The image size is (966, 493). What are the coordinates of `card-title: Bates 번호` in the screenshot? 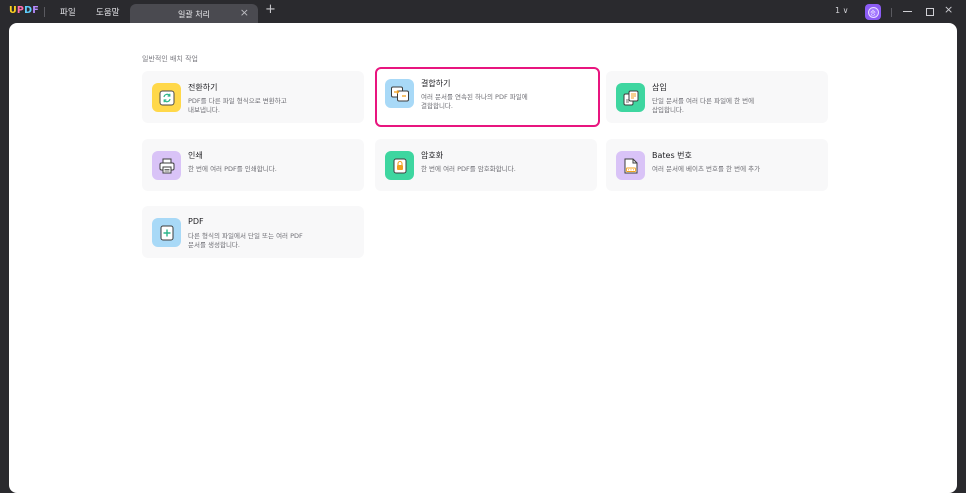 It's located at (672, 155).